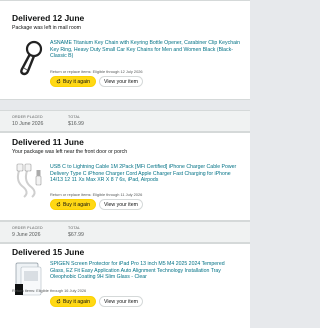 This screenshot has height=328, width=320. I want to click on product-image-keychain, so click(29, 58).